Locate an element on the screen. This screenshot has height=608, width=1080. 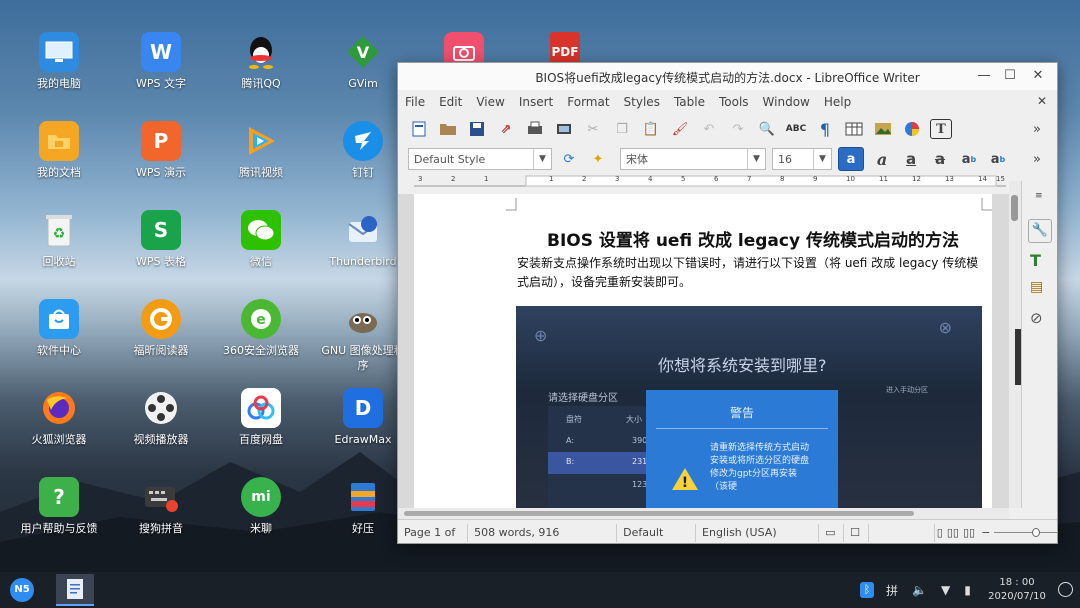
minimize-button: — is located at coordinates (984, 76).